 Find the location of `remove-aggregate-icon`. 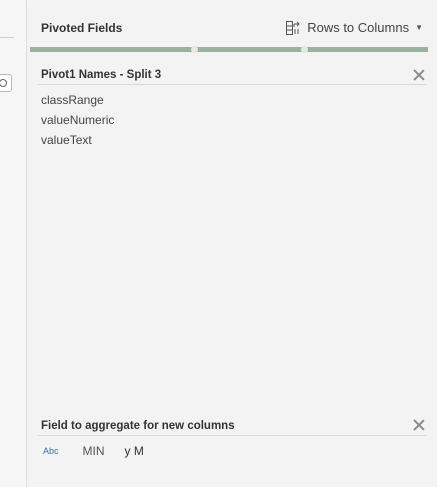

remove-aggregate-icon is located at coordinates (419, 425).